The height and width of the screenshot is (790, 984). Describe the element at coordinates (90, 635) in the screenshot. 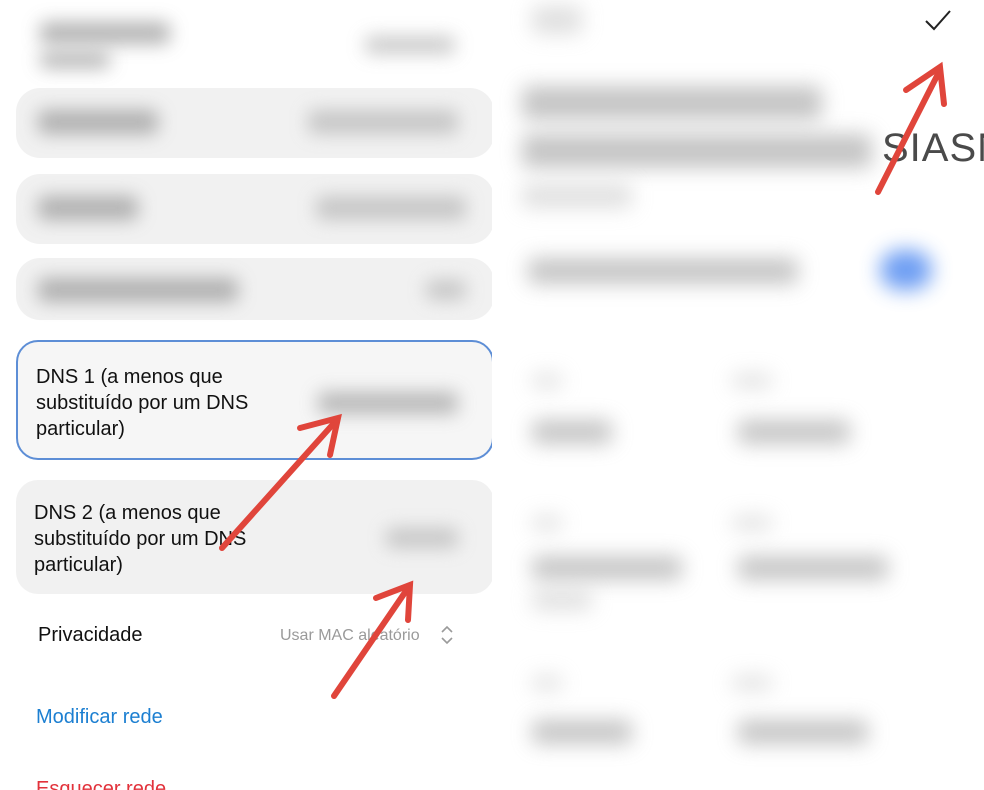

I see `privacy-label: Privacidade` at that location.